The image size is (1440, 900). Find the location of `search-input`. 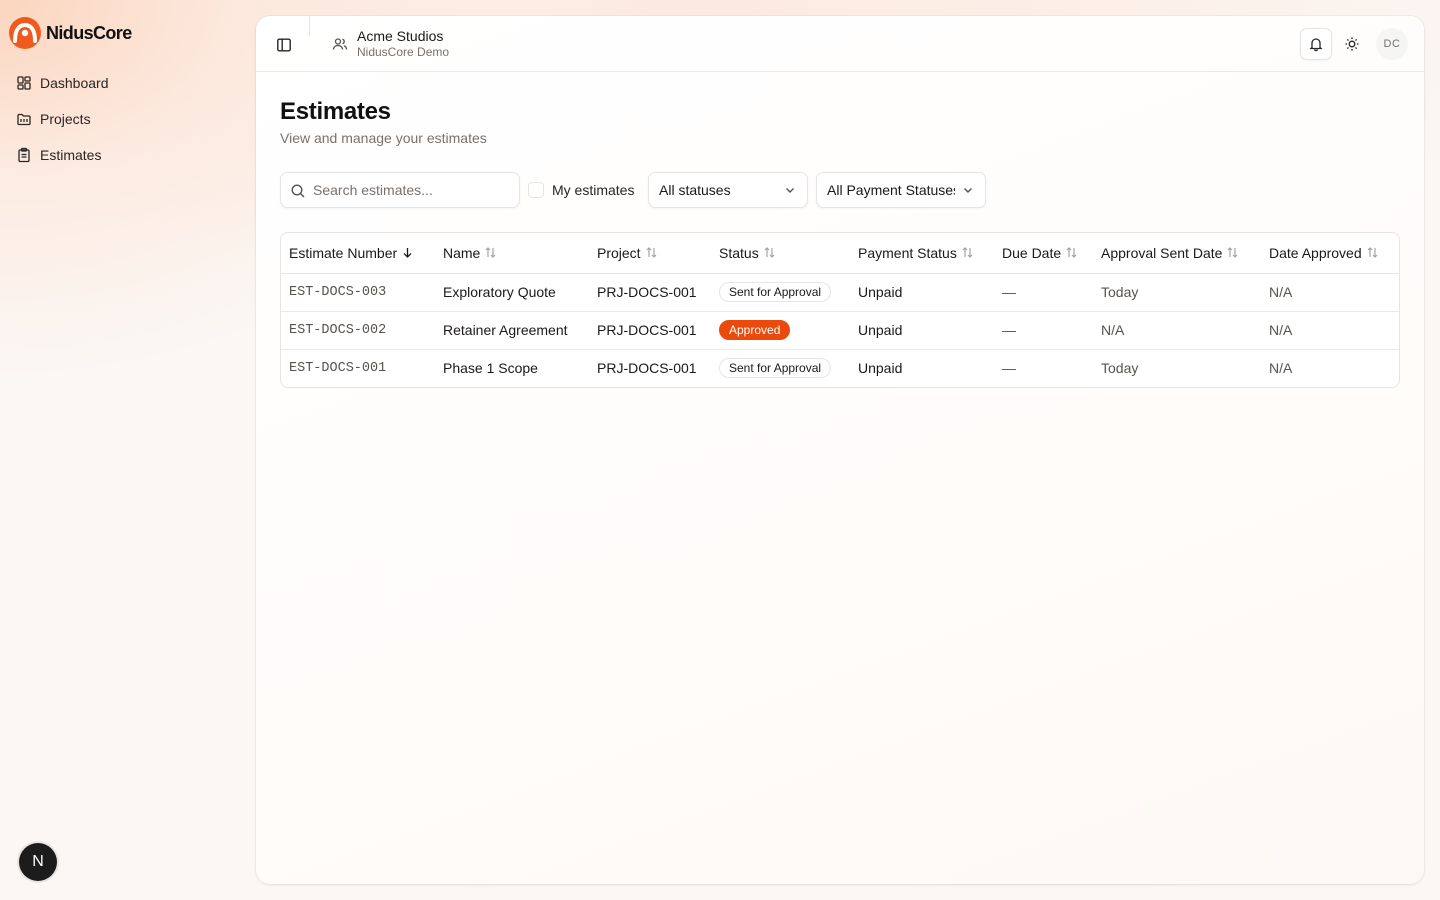

search-input is located at coordinates (413, 190).